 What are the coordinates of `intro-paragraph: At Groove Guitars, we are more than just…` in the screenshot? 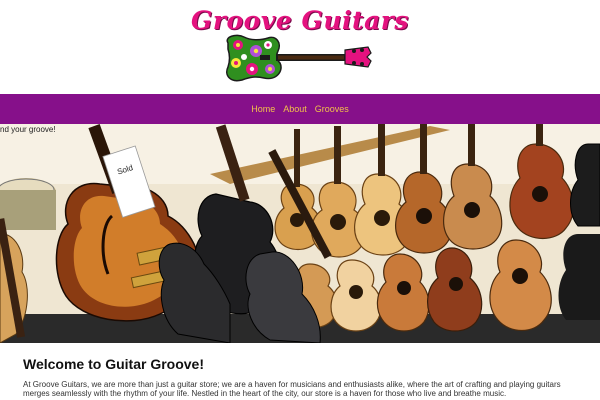 It's located at (292, 389).